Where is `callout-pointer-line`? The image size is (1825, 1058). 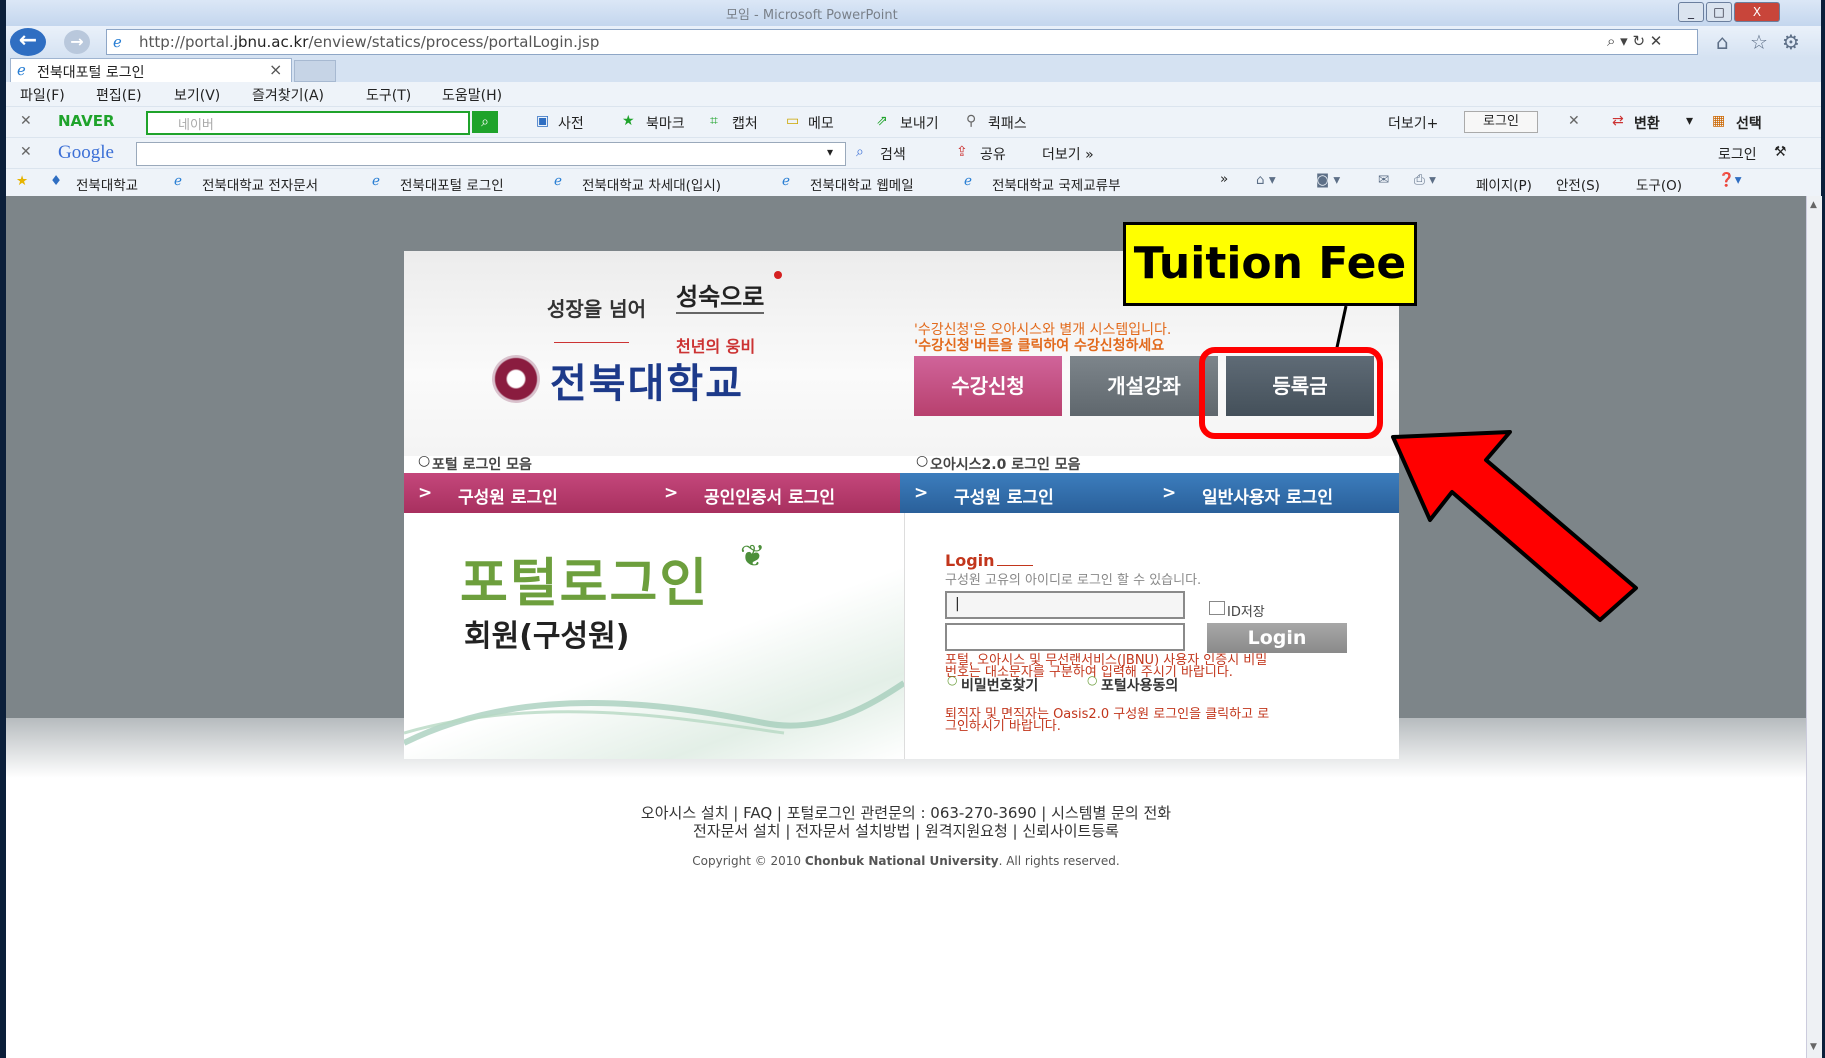
callout-pointer-line is located at coordinates (1341, 329).